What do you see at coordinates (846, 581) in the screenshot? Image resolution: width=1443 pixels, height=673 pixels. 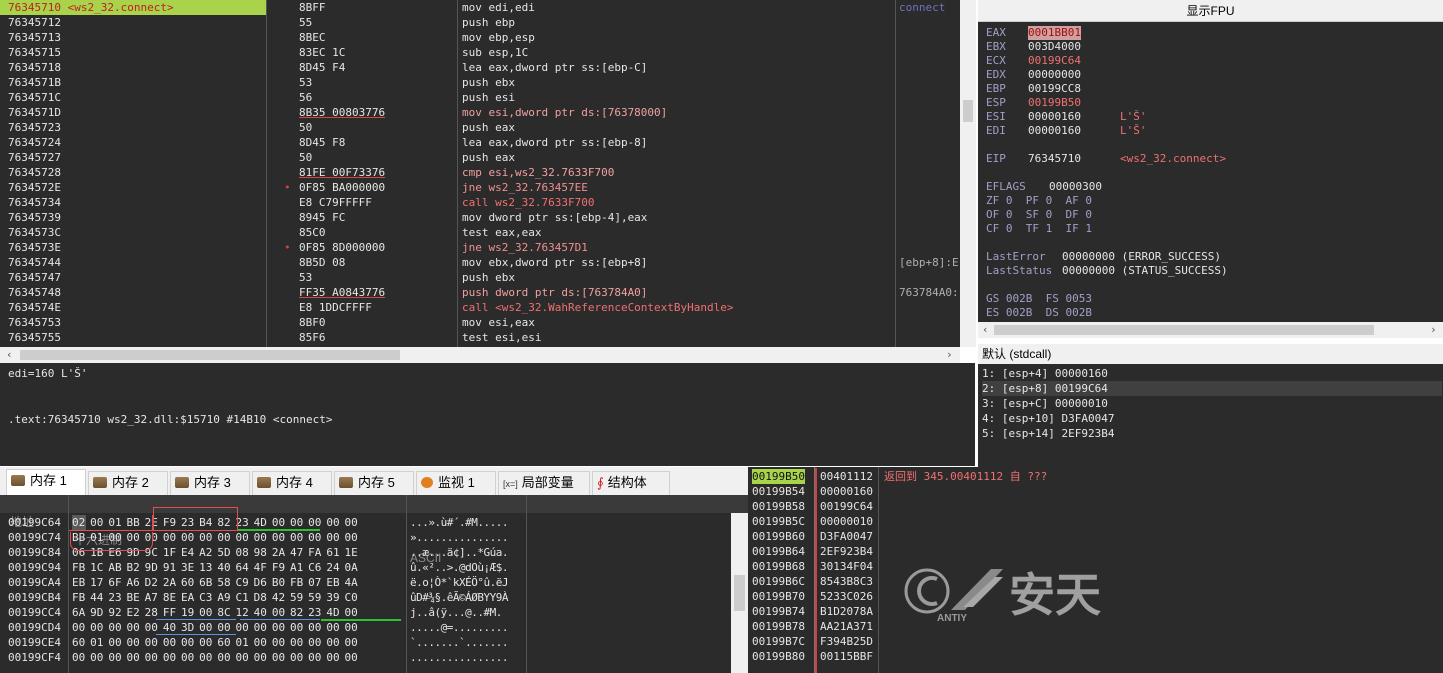 I see `stack-value: 8543B8C3` at bounding box center [846, 581].